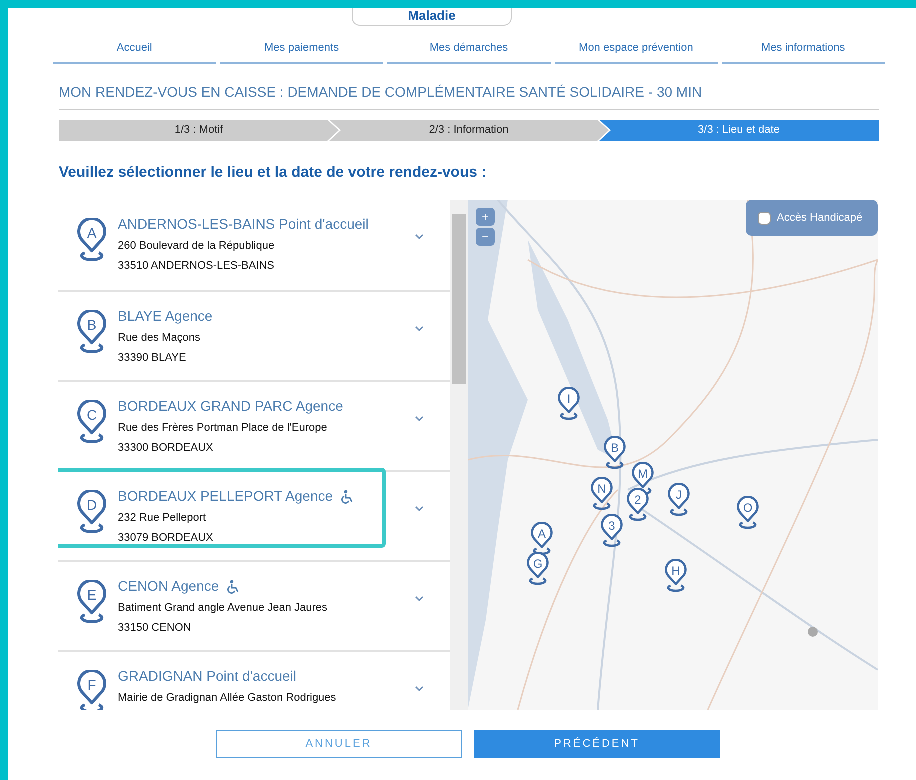 The height and width of the screenshot is (780, 916). Describe the element at coordinates (820, 218) in the screenshot. I see `filter-label: Accès Handicapé` at that location.